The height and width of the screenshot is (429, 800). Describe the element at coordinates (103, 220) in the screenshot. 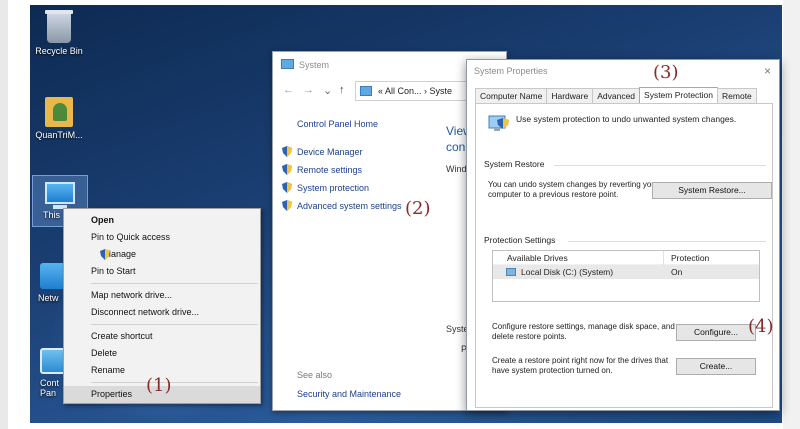

I see `menu-item-label: Open` at that location.